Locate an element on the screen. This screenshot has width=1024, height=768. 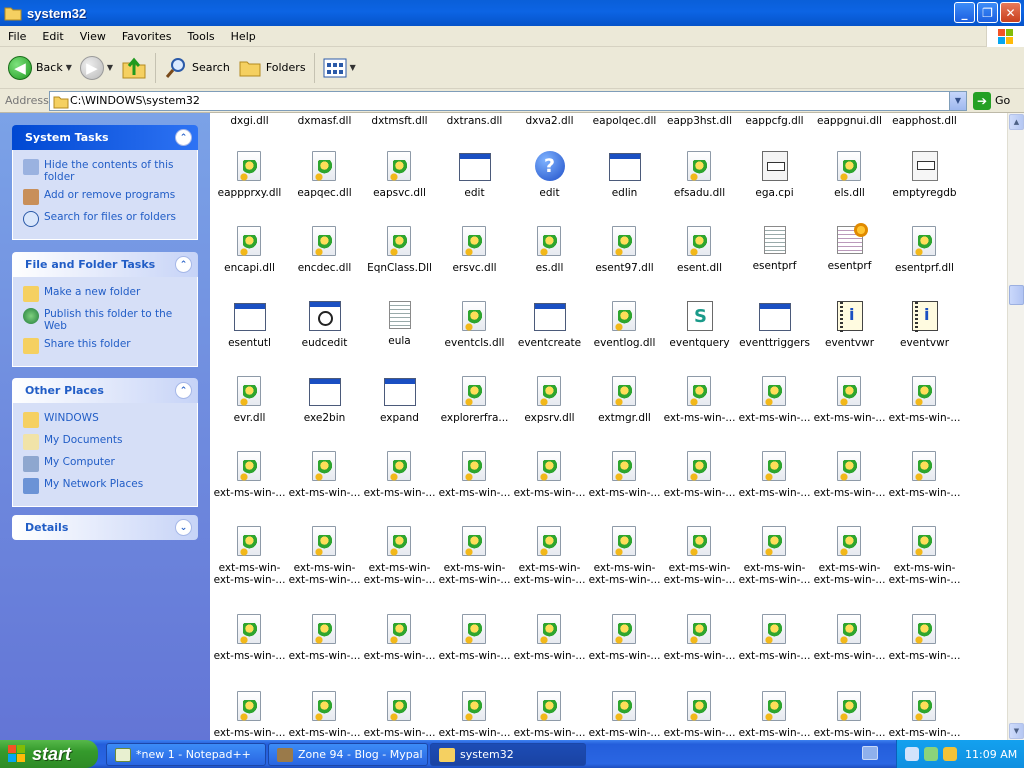
file-item: esent.dll is located at coordinates (699, 250).